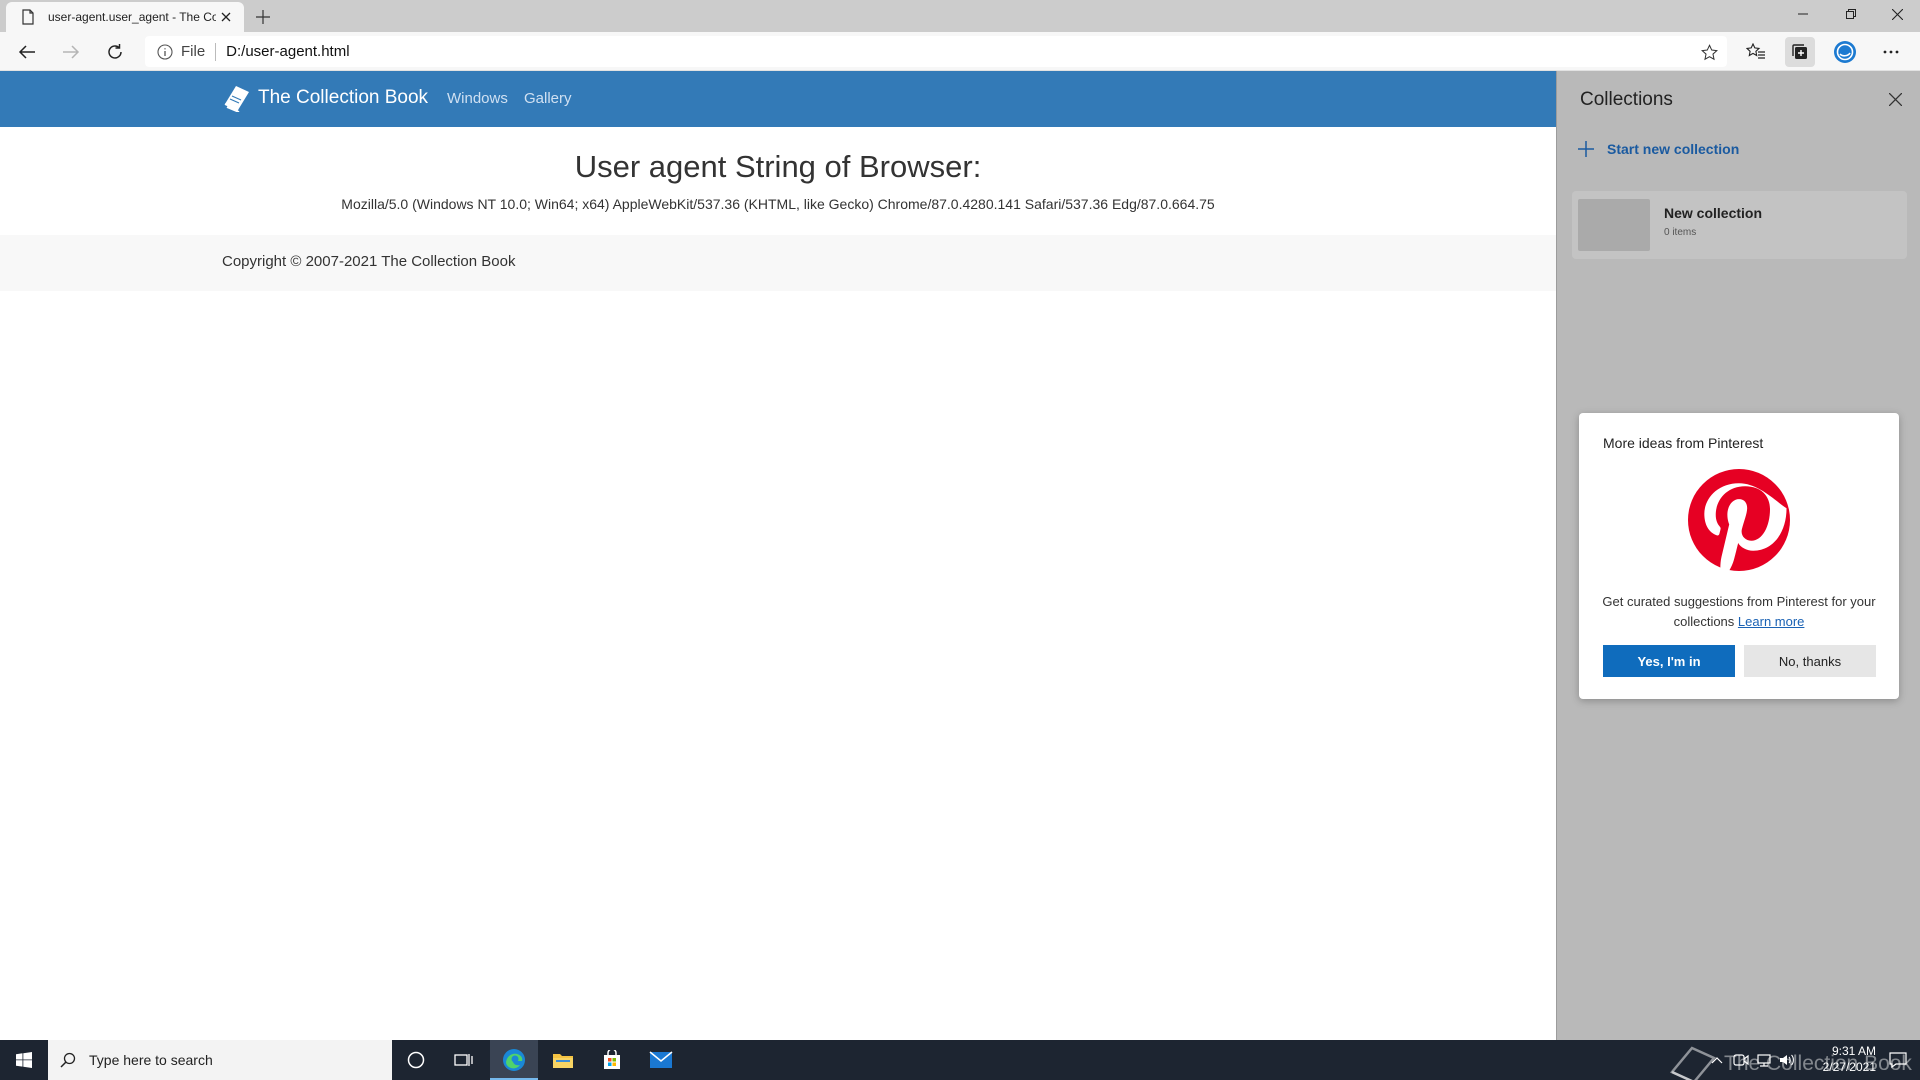  Describe the element at coordinates (68, 1060) in the screenshot. I see `search-icon` at that location.